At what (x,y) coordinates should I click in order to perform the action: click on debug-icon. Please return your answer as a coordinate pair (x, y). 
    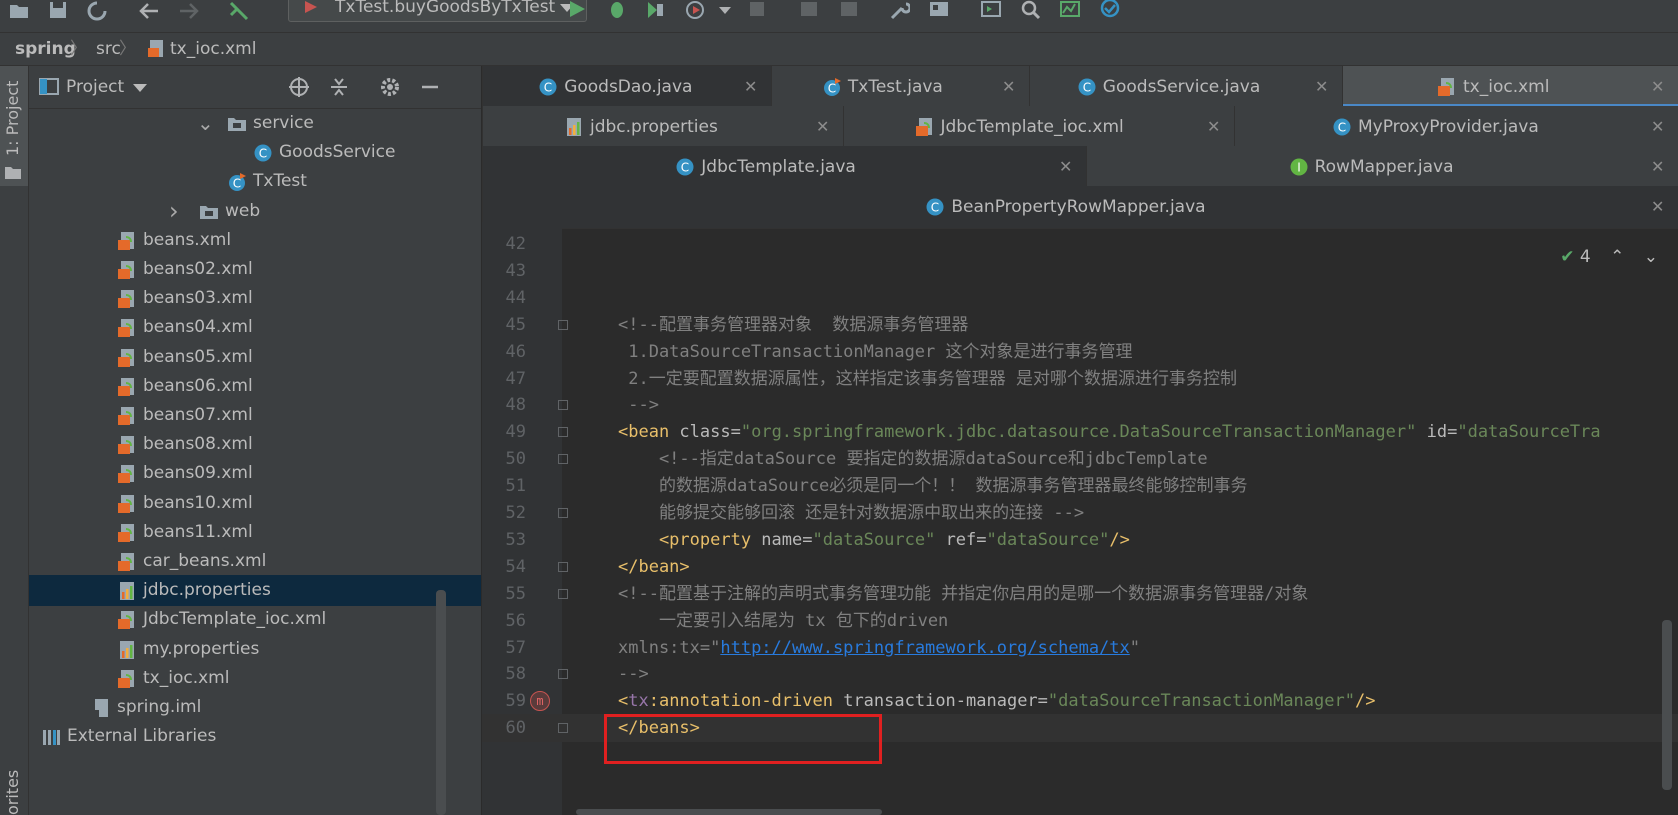
    Looking at the image, I should click on (617, 11).